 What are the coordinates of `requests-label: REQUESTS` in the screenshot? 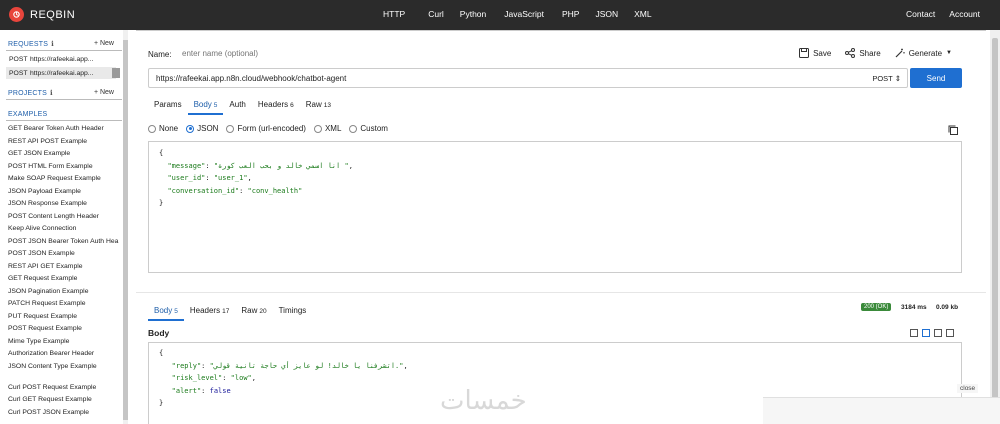 It's located at (28, 44).